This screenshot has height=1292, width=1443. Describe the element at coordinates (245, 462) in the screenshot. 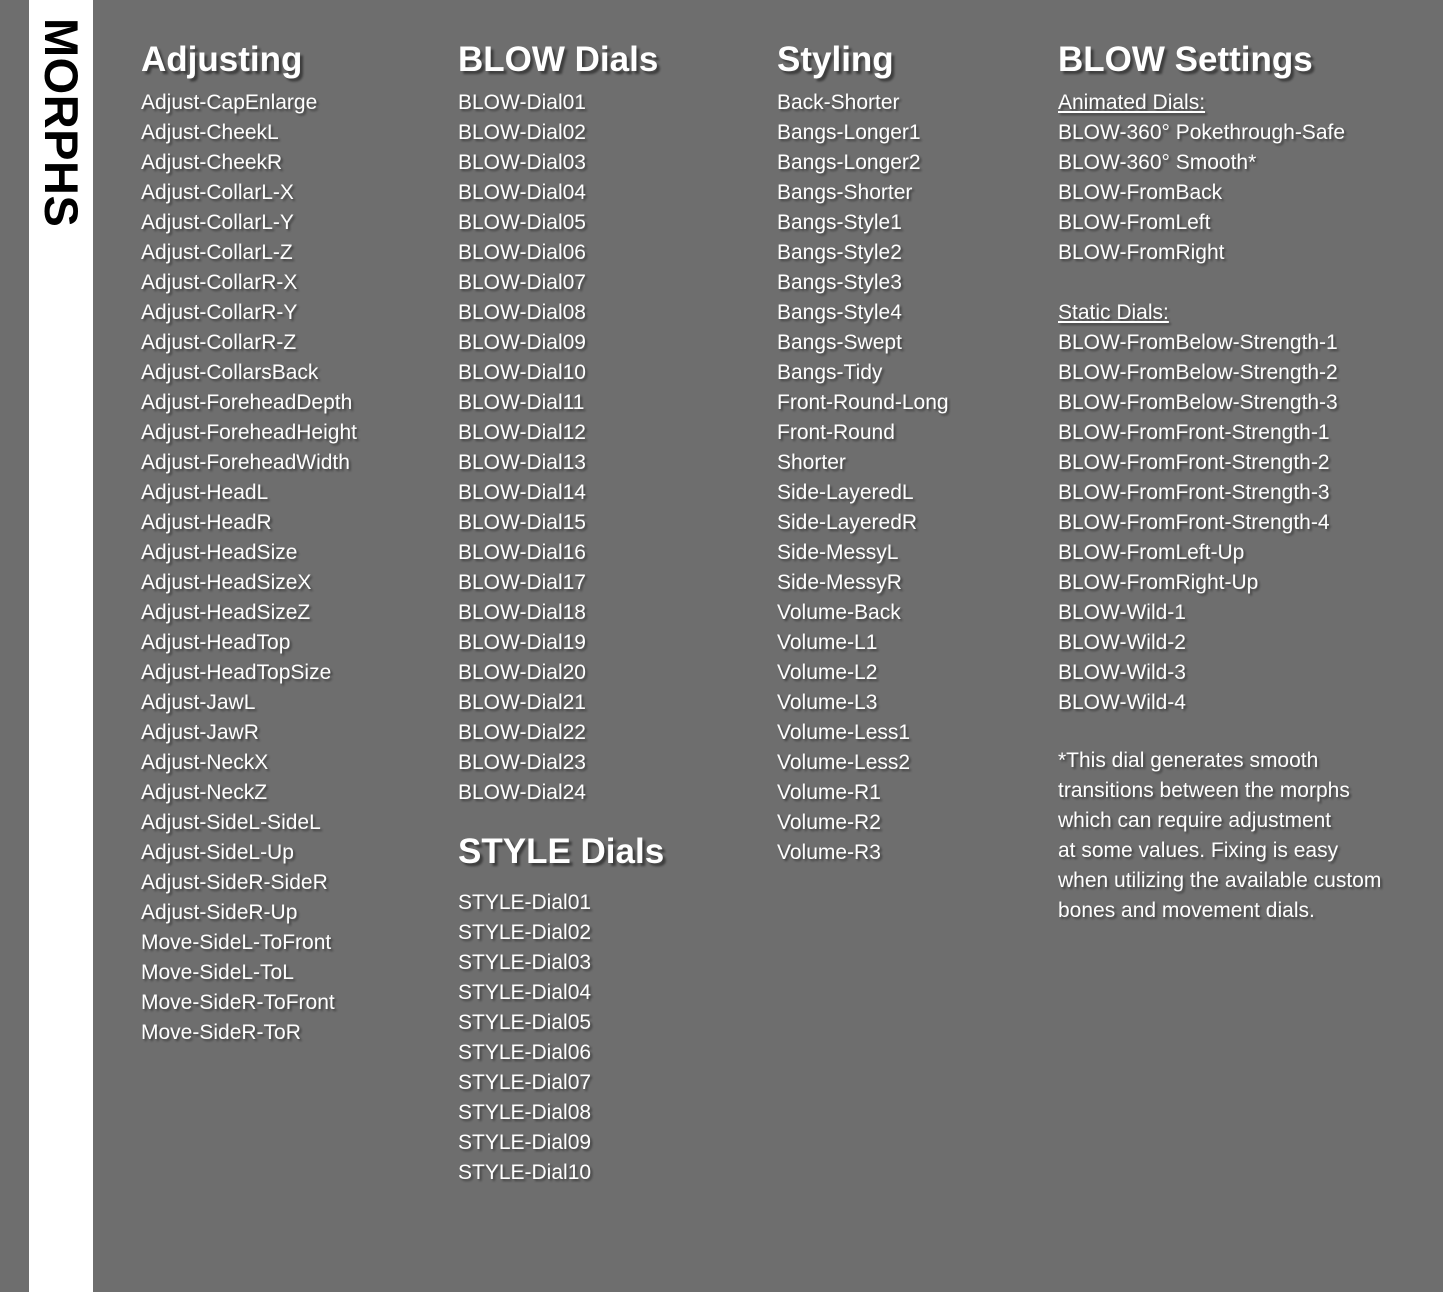

I see `list-item: Adjust-ForeheadWidth` at that location.